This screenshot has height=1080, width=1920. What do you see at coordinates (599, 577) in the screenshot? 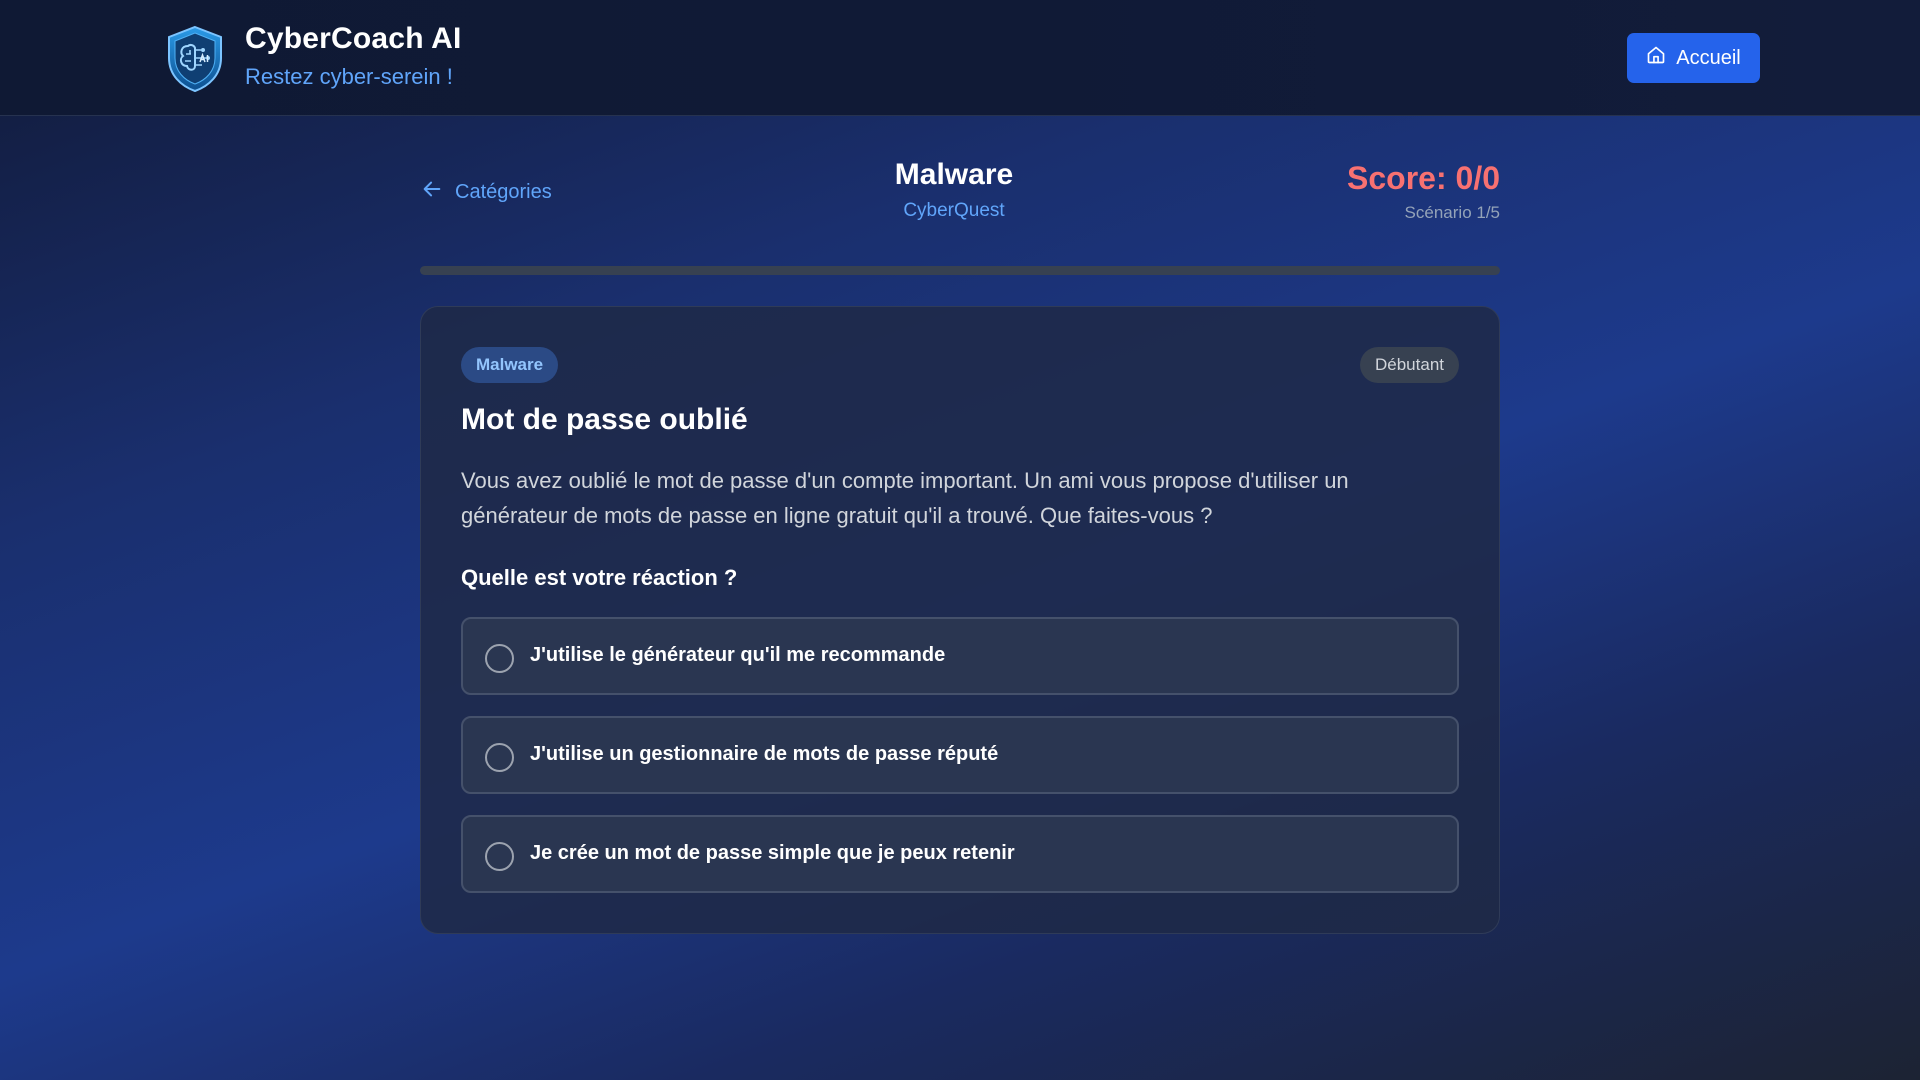
I see `question-prompt: Quelle est votre réaction ?` at bounding box center [599, 577].